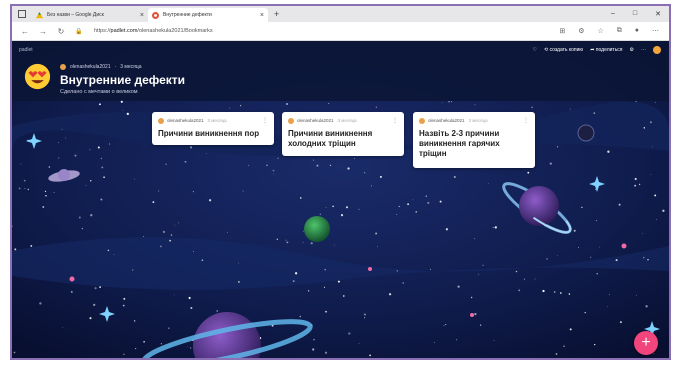 The image size is (680, 365). Describe the element at coordinates (90, 15) in the screenshot. I see `tab-google-drive: Без назви – Google Диск ×` at that location.